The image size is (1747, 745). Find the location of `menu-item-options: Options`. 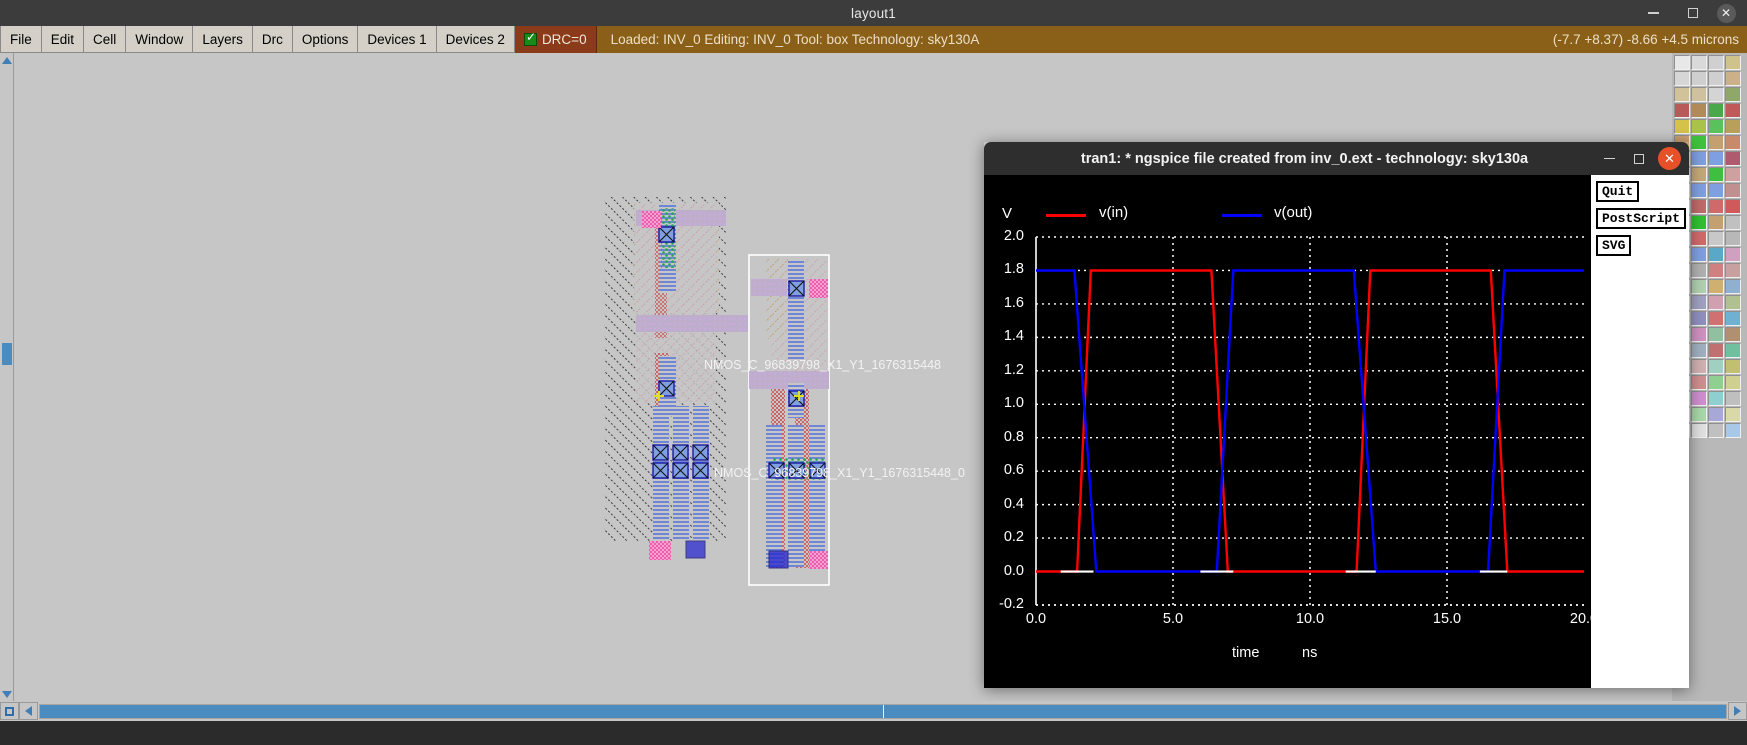

menu-item-options: Options is located at coordinates (325, 39).